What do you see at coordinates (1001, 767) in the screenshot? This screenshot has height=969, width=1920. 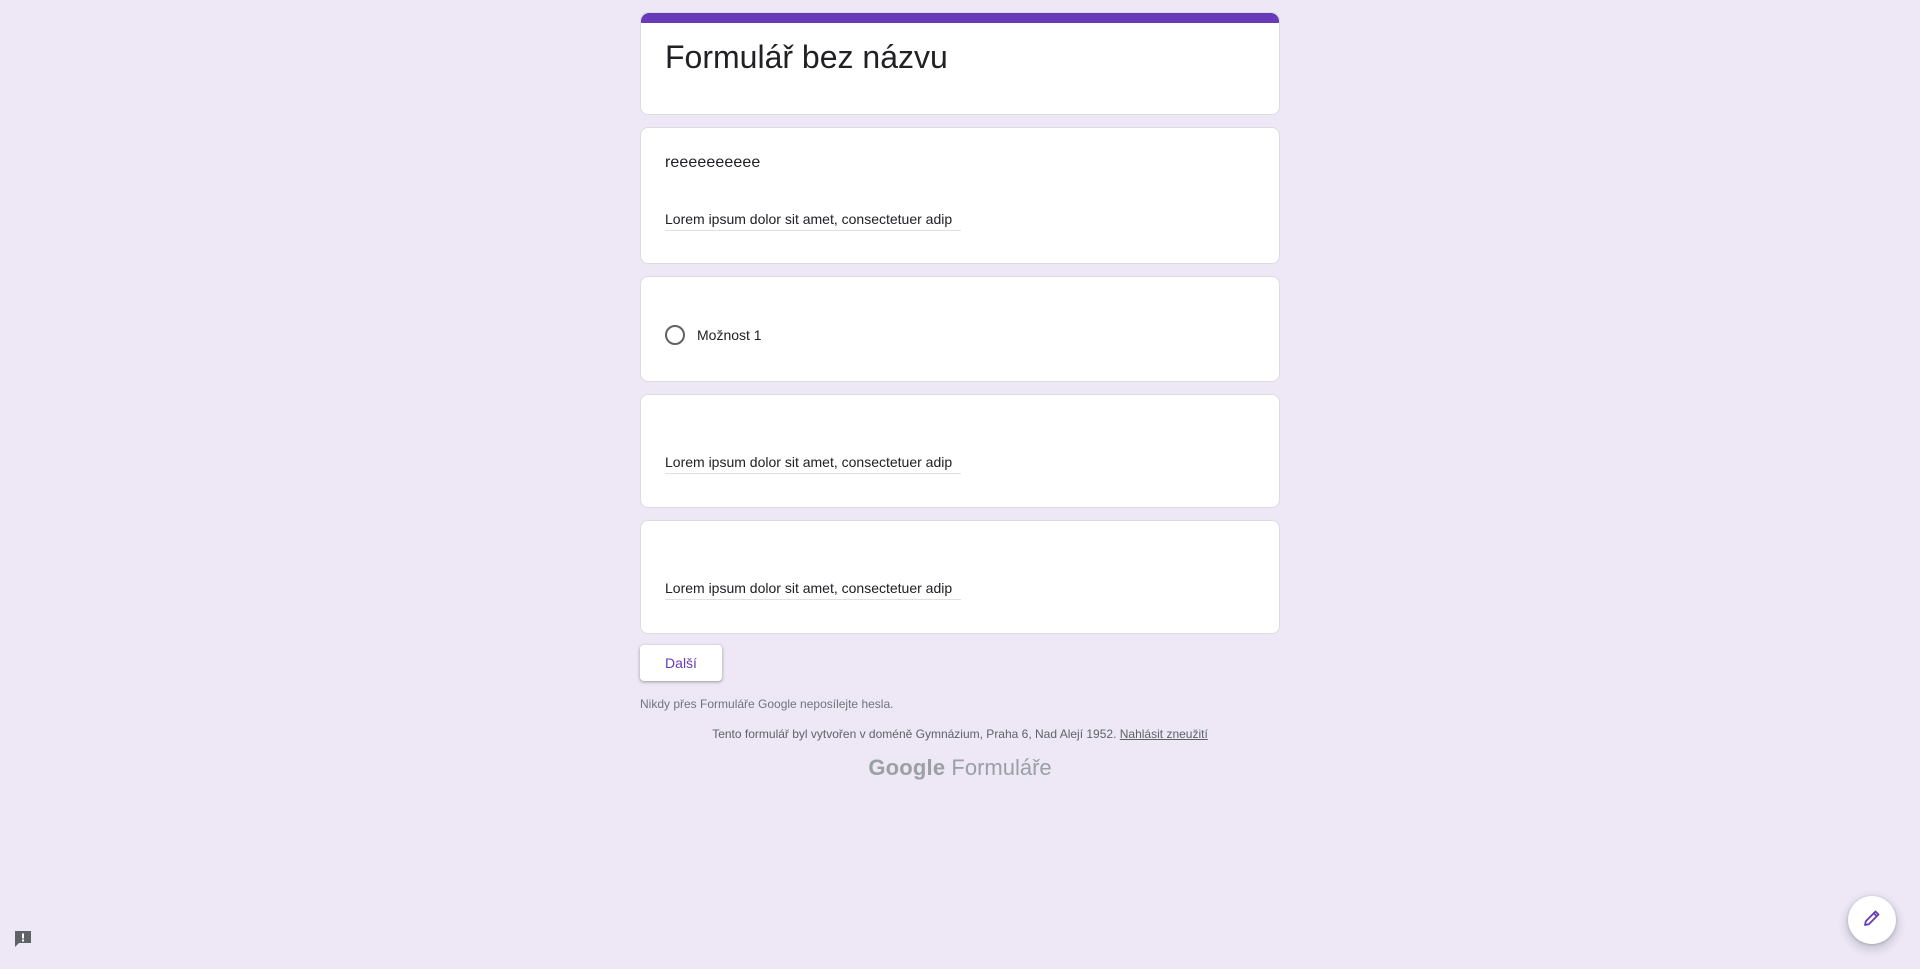 I see `brand-forms: Formuláře` at bounding box center [1001, 767].